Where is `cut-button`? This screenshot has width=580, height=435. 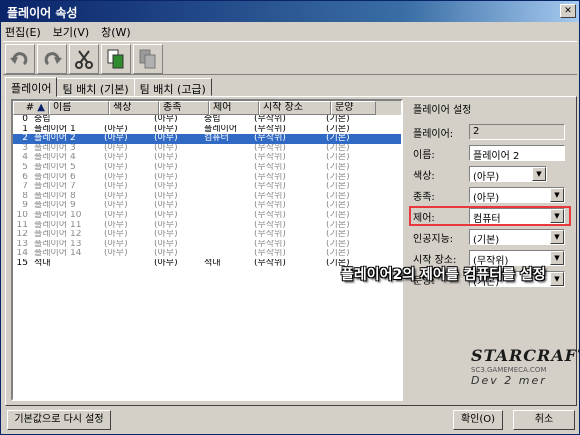 cut-button is located at coordinates (84, 59).